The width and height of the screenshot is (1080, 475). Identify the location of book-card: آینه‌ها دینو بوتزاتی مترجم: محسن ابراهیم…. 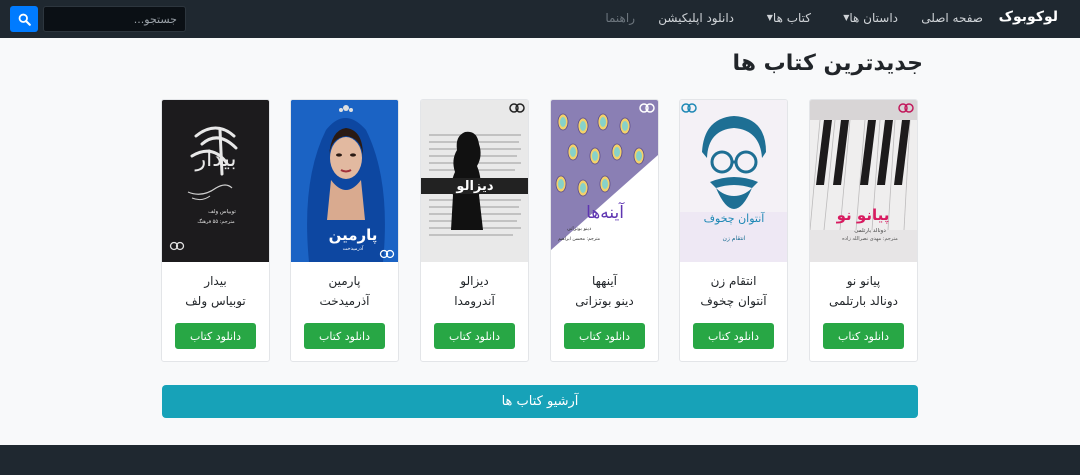
(604, 230).